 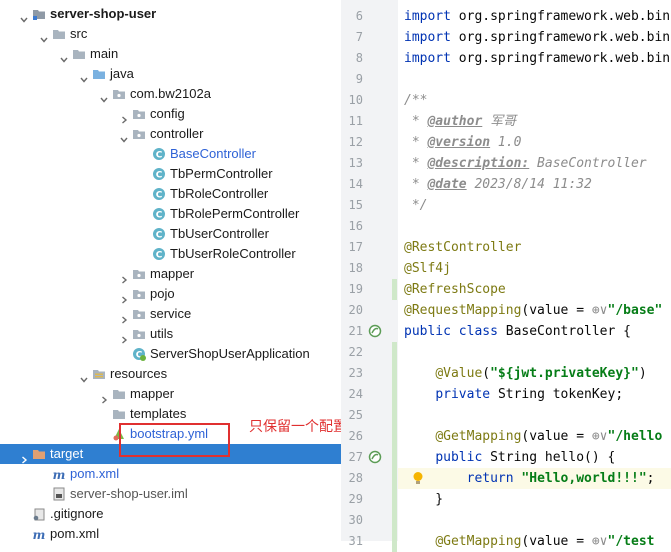 I want to click on line-number: 31, so click(x=355, y=541).